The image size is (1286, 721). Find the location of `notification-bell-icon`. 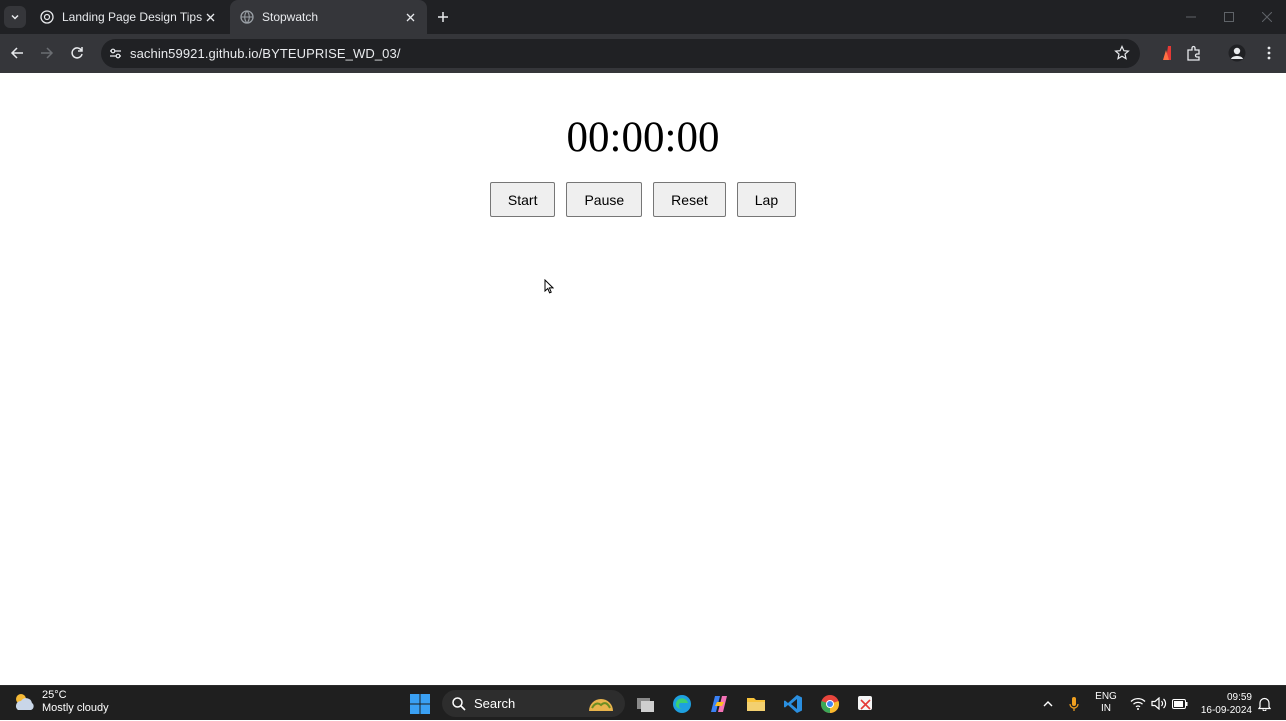

notification-bell-icon is located at coordinates (1264, 703).